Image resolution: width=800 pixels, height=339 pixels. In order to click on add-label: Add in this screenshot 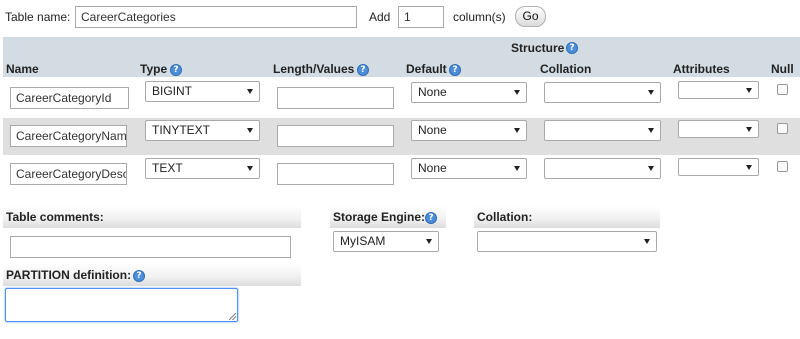, I will do `click(380, 17)`.